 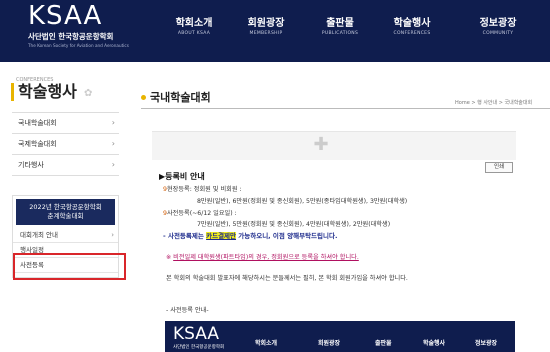 What do you see at coordinates (194, 33) in the screenshot?
I see `nav-sublabel: ABOUT KSAA` at bounding box center [194, 33].